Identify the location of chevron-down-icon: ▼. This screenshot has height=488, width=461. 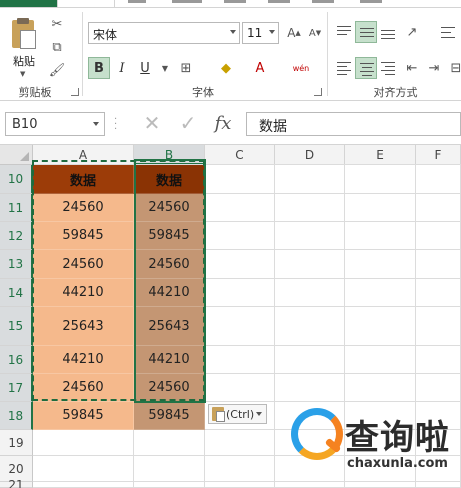
(165, 68).